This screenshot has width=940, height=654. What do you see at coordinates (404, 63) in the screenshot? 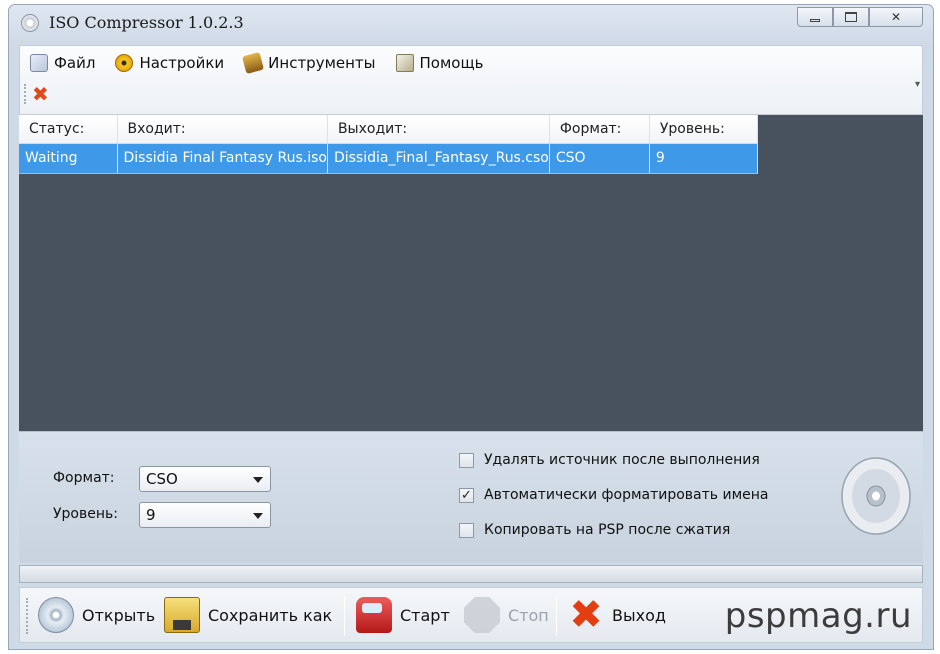
I see `help-icon` at bounding box center [404, 63].